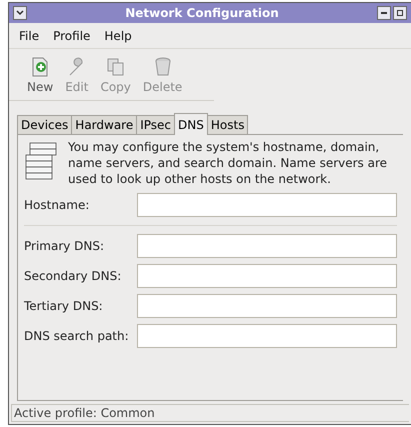 The image size is (411, 427). What do you see at coordinates (73, 276) in the screenshot?
I see `field-label: Secondary DNS:` at bounding box center [73, 276].